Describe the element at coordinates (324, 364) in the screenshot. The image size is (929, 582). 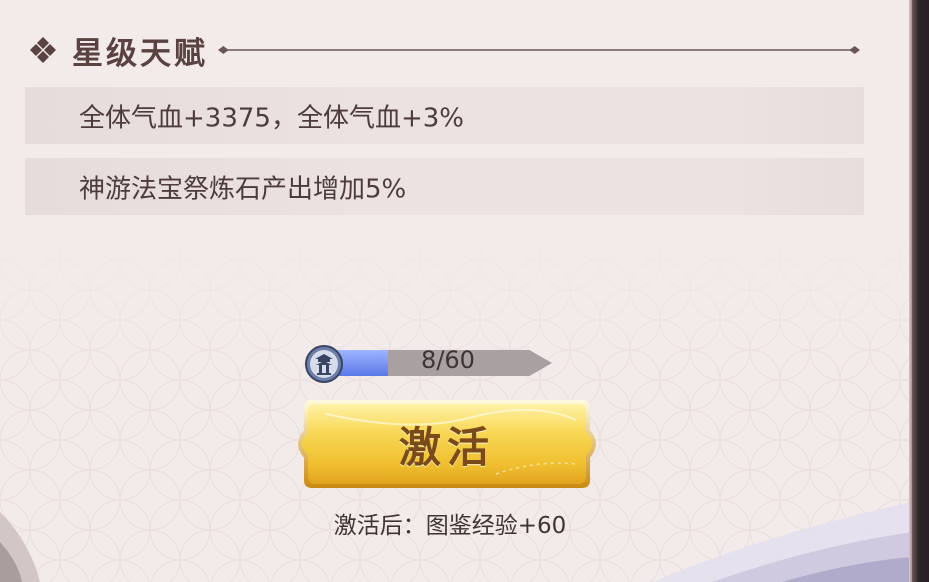
I see `pagoda-badge-icon` at that location.